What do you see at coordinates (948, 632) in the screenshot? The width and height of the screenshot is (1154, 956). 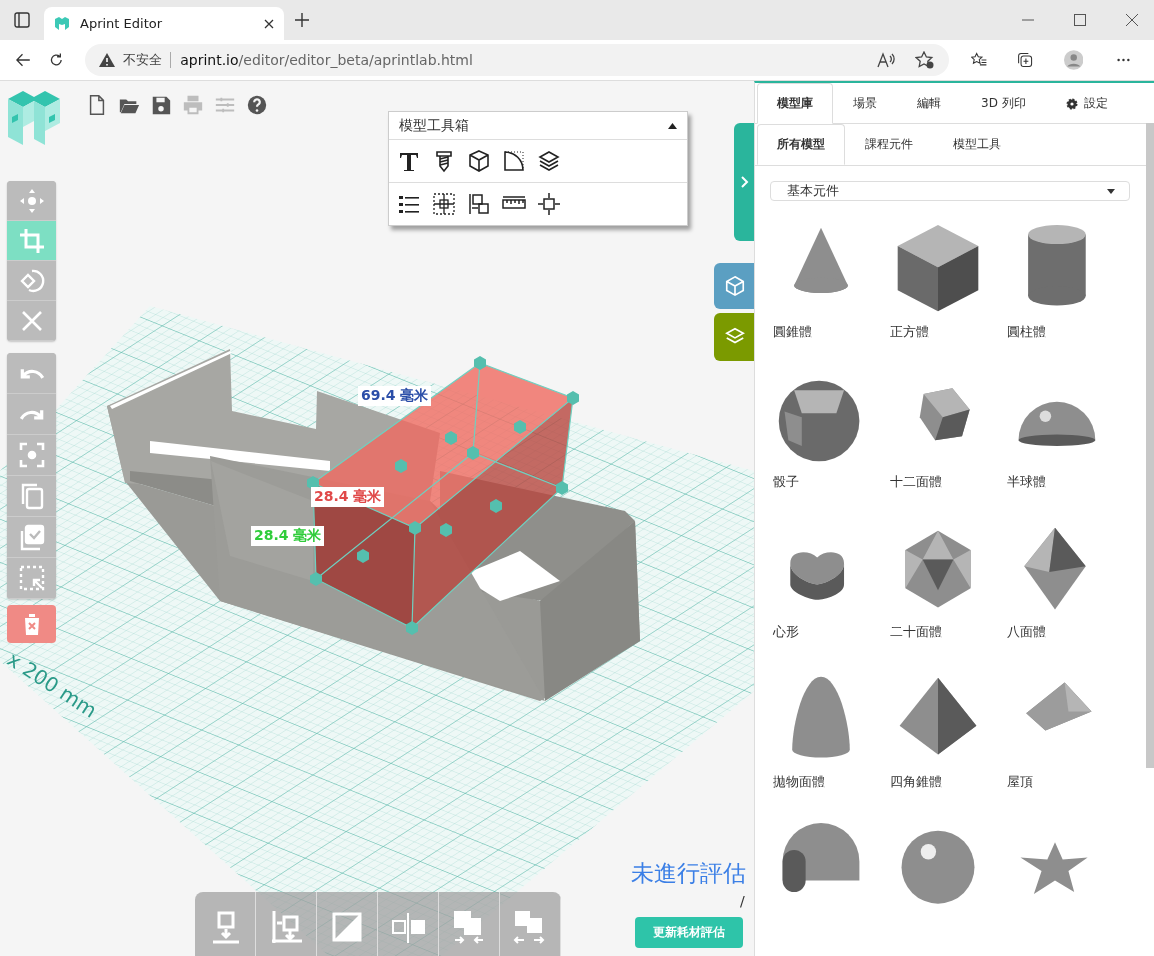 I see `model-name: 二十面體` at bounding box center [948, 632].